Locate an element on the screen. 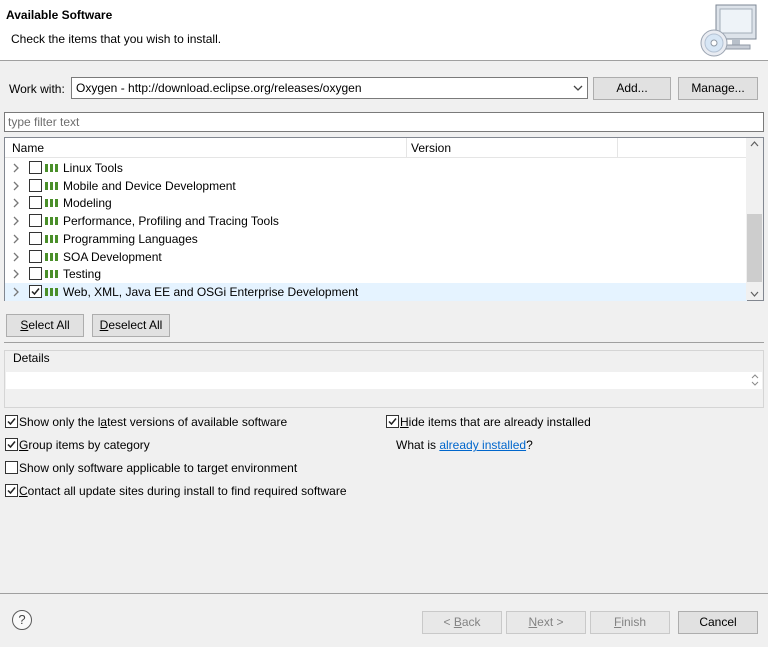 The image size is (768, 647). tree-row: SOA Development is located at coordinates (376, 257).